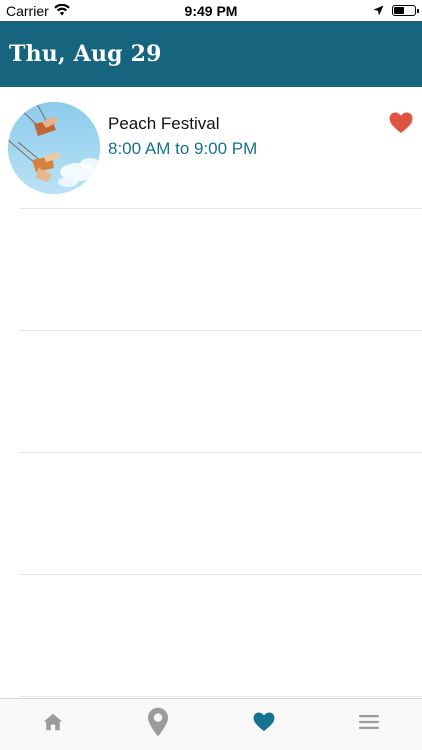 This screenshot has width=422, height=750. I want to click on tab-menu, so click(369, 725).